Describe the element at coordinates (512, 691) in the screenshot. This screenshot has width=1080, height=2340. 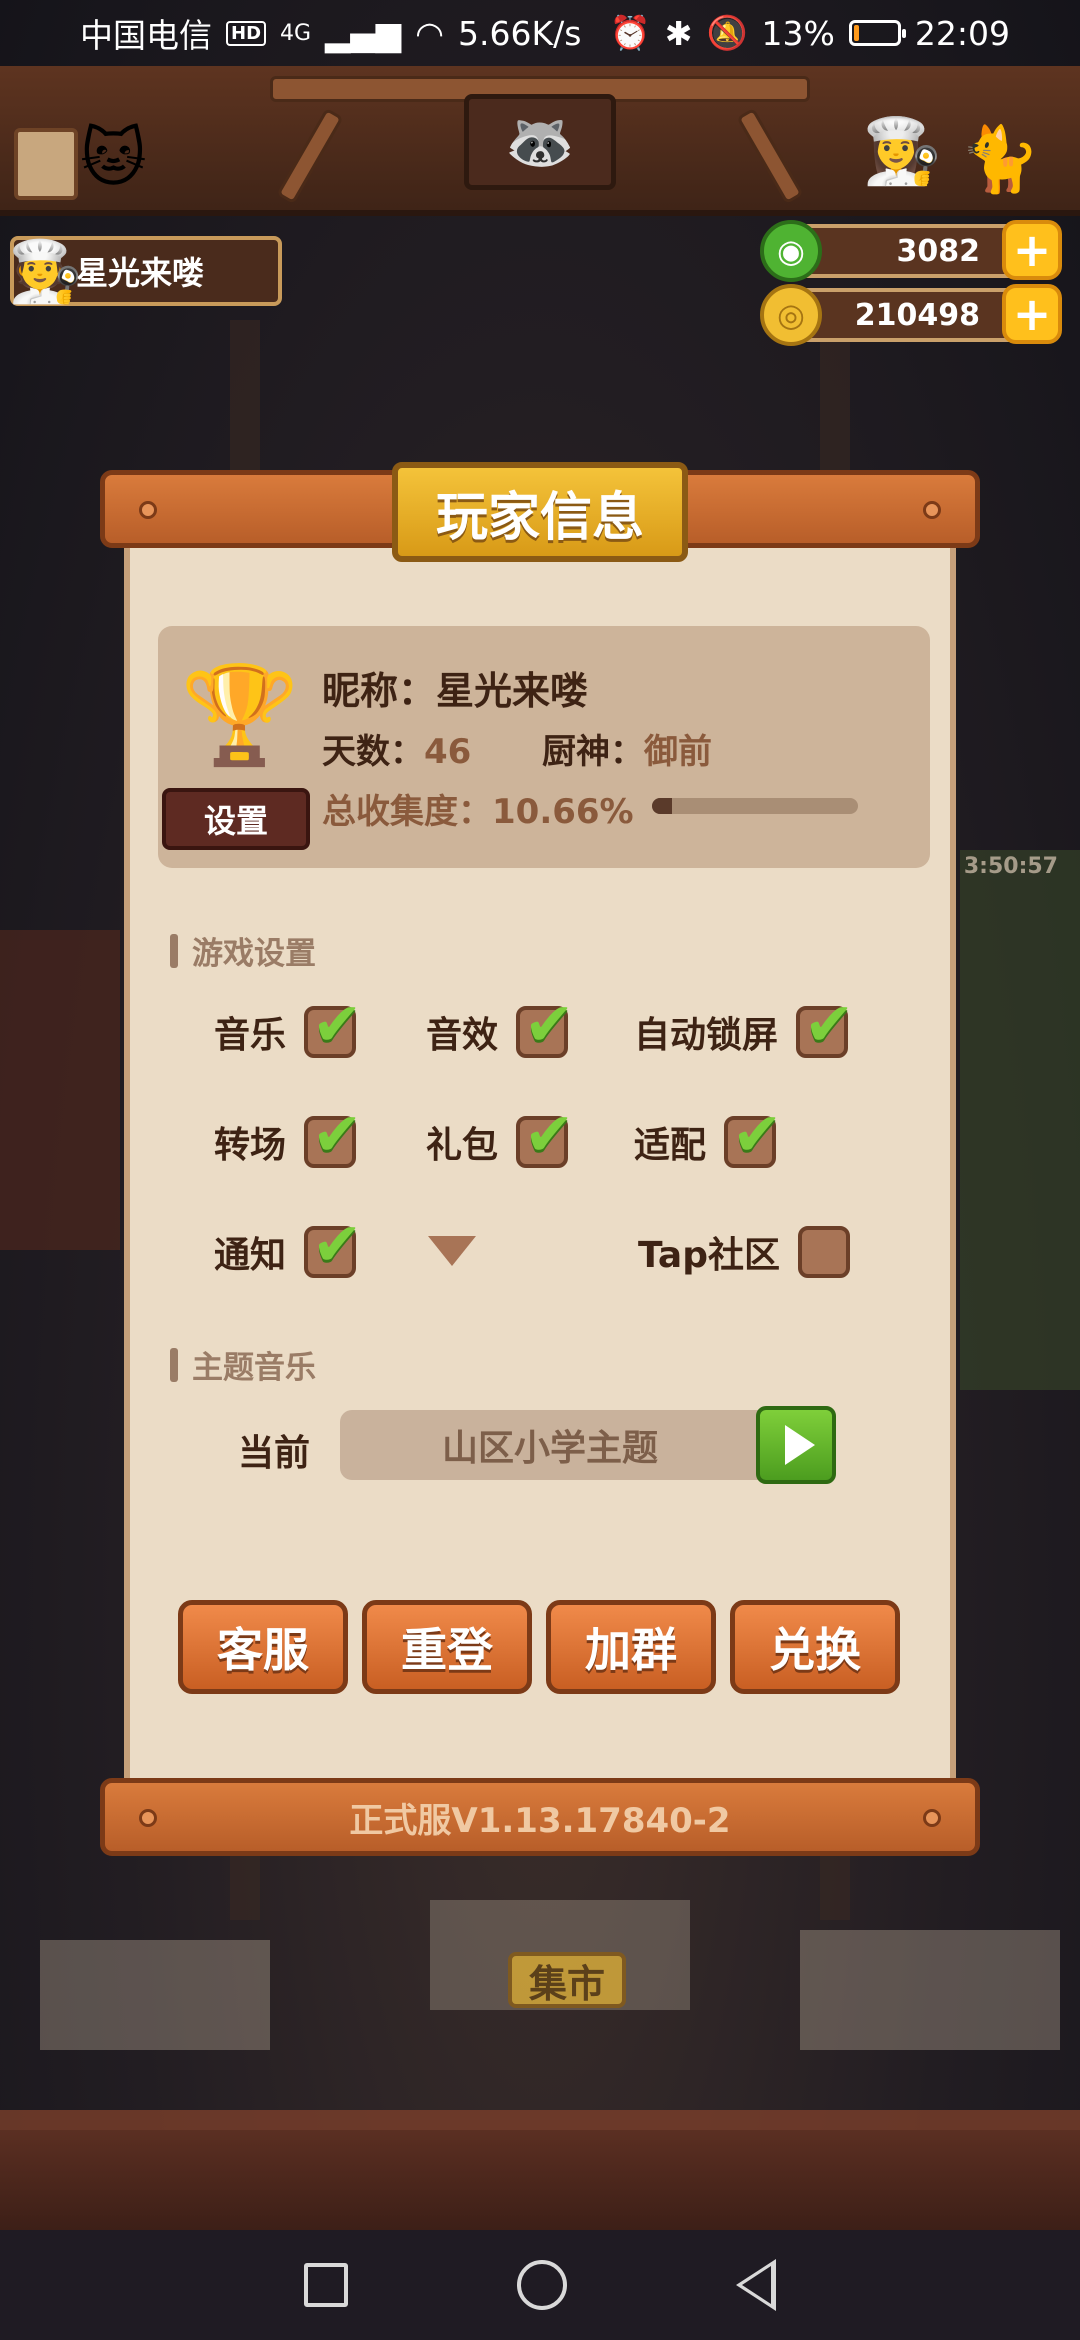
I see `nickname-value: 星光来喽` at that location.